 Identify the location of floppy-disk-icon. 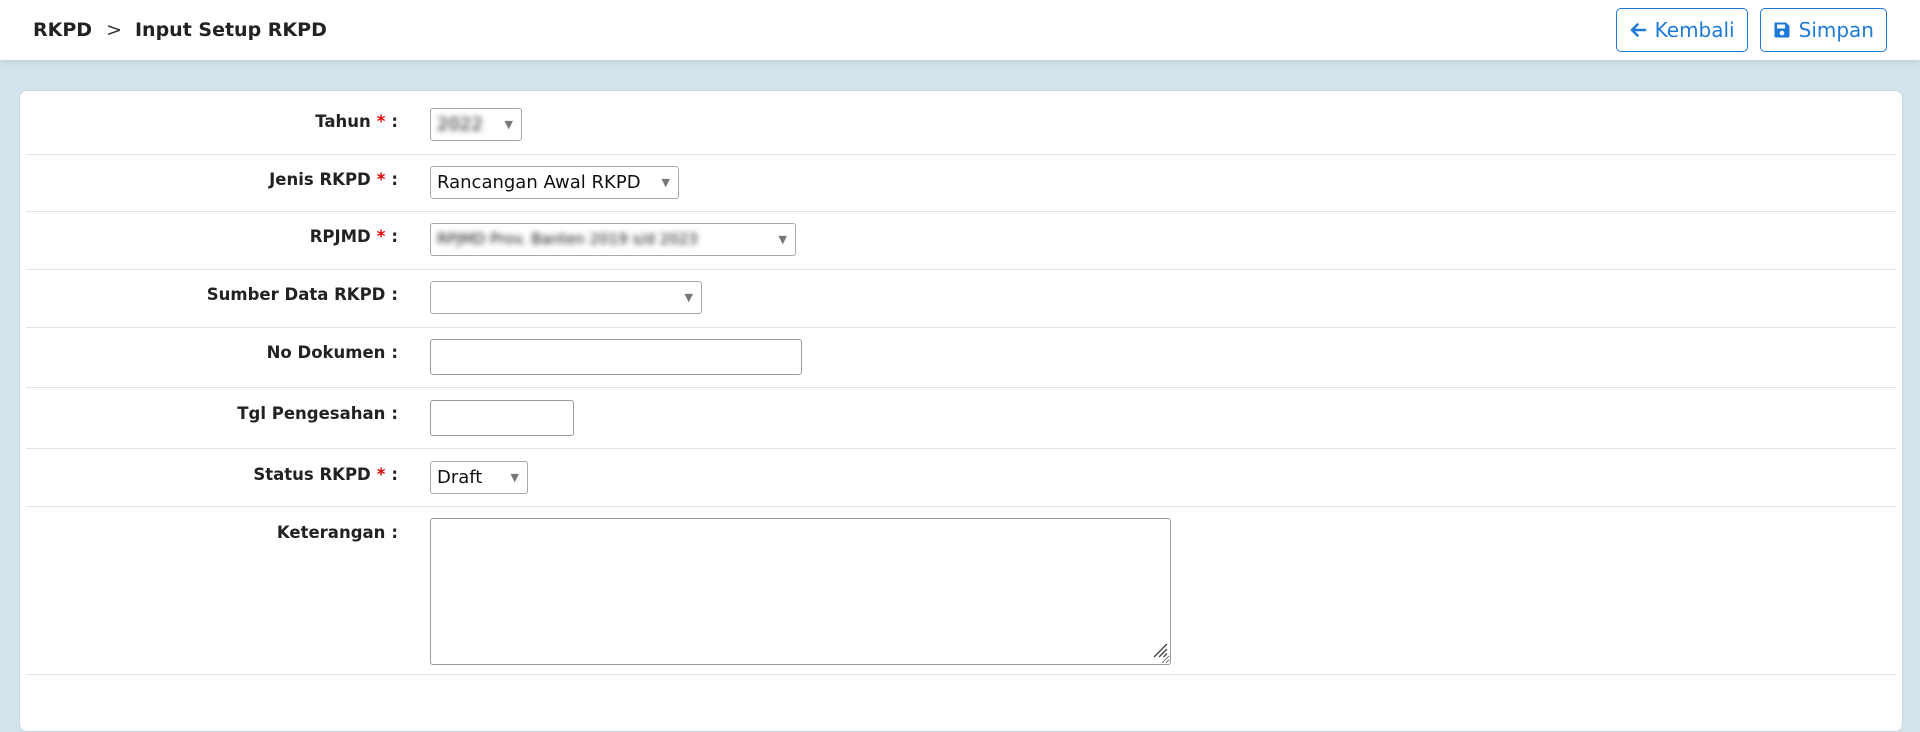
(1782, 30).